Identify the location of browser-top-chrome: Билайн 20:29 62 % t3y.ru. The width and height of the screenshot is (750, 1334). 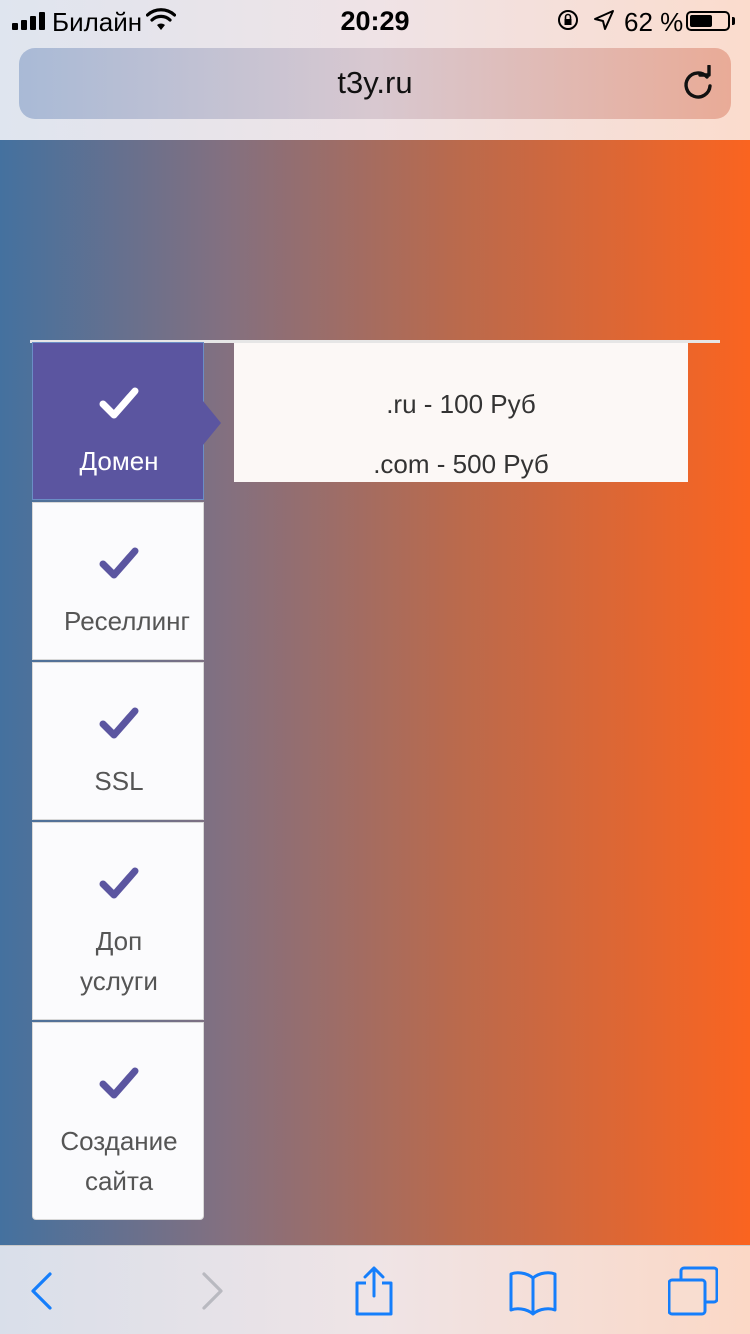
(375, 70).